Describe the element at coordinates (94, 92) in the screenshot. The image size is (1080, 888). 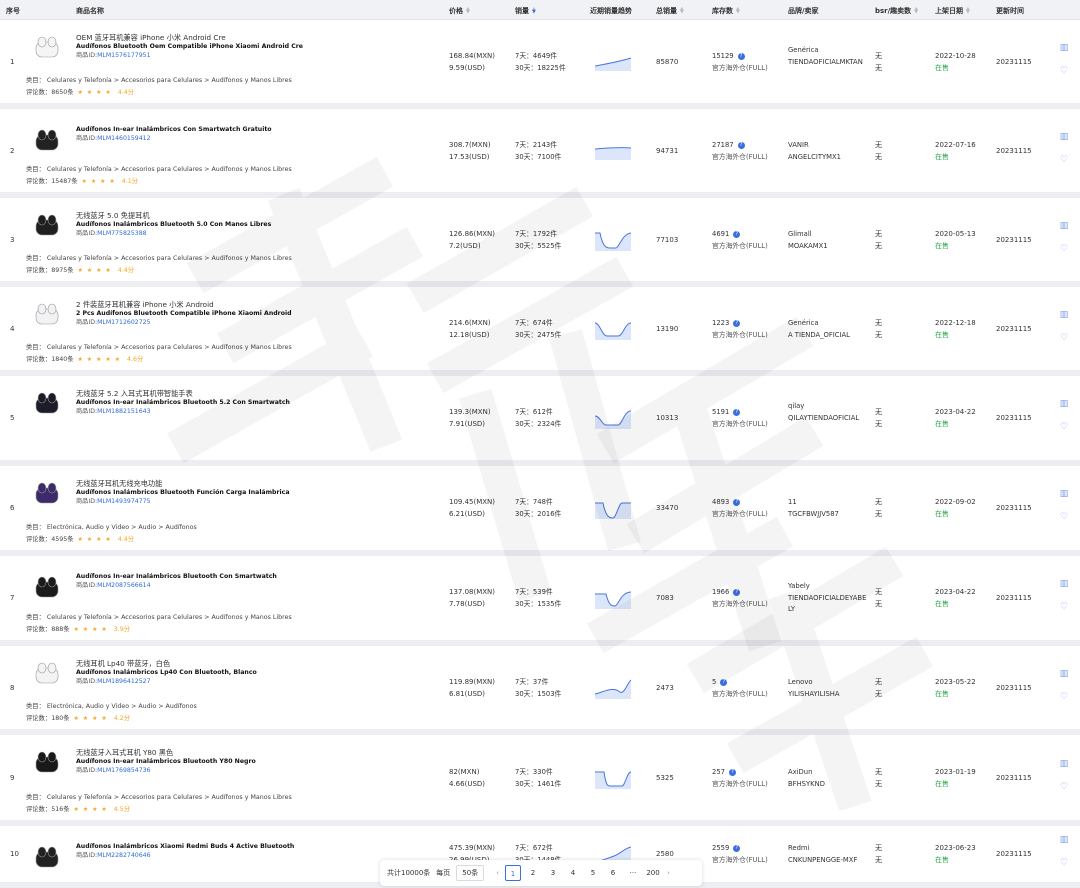
I see `star-rating-icon: ★ ★ ★ ★` at that location.